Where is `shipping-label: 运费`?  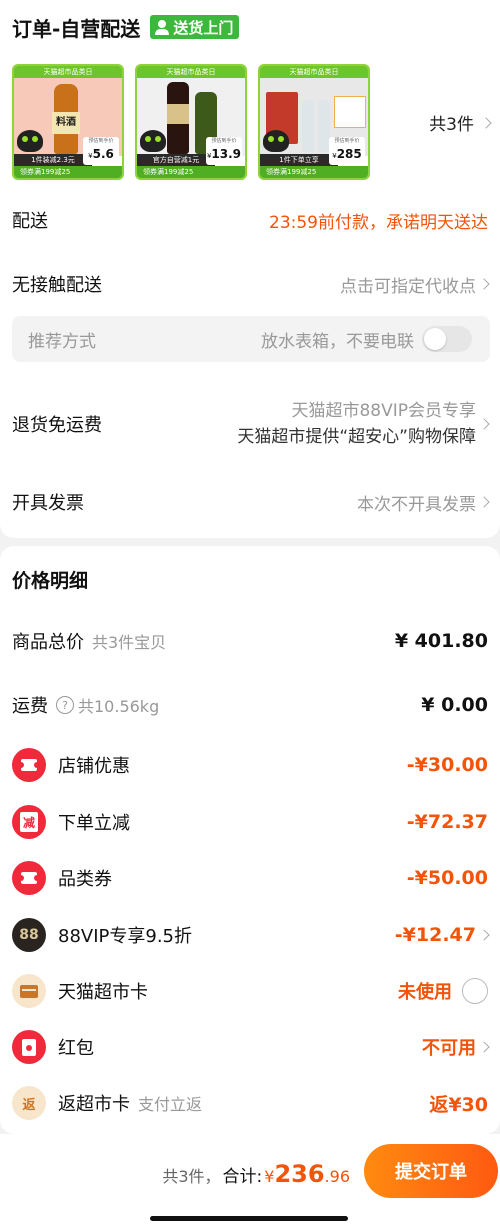
shipping-label: 运费 is located at coordinates (30, 706).